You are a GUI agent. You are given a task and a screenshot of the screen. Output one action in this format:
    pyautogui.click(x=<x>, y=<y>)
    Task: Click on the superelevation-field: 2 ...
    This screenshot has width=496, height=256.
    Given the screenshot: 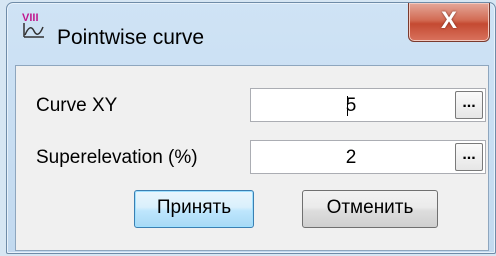 What is the action you would take?
    pyautogui.click(x=368, y=157)
    